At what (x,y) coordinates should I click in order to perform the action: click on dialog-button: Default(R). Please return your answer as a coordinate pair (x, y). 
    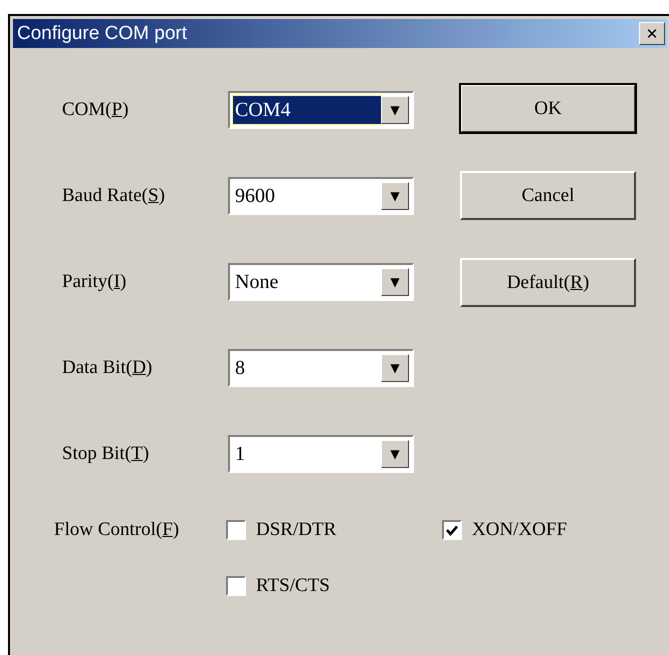
    Looking at the image, I should click on (548, 282).